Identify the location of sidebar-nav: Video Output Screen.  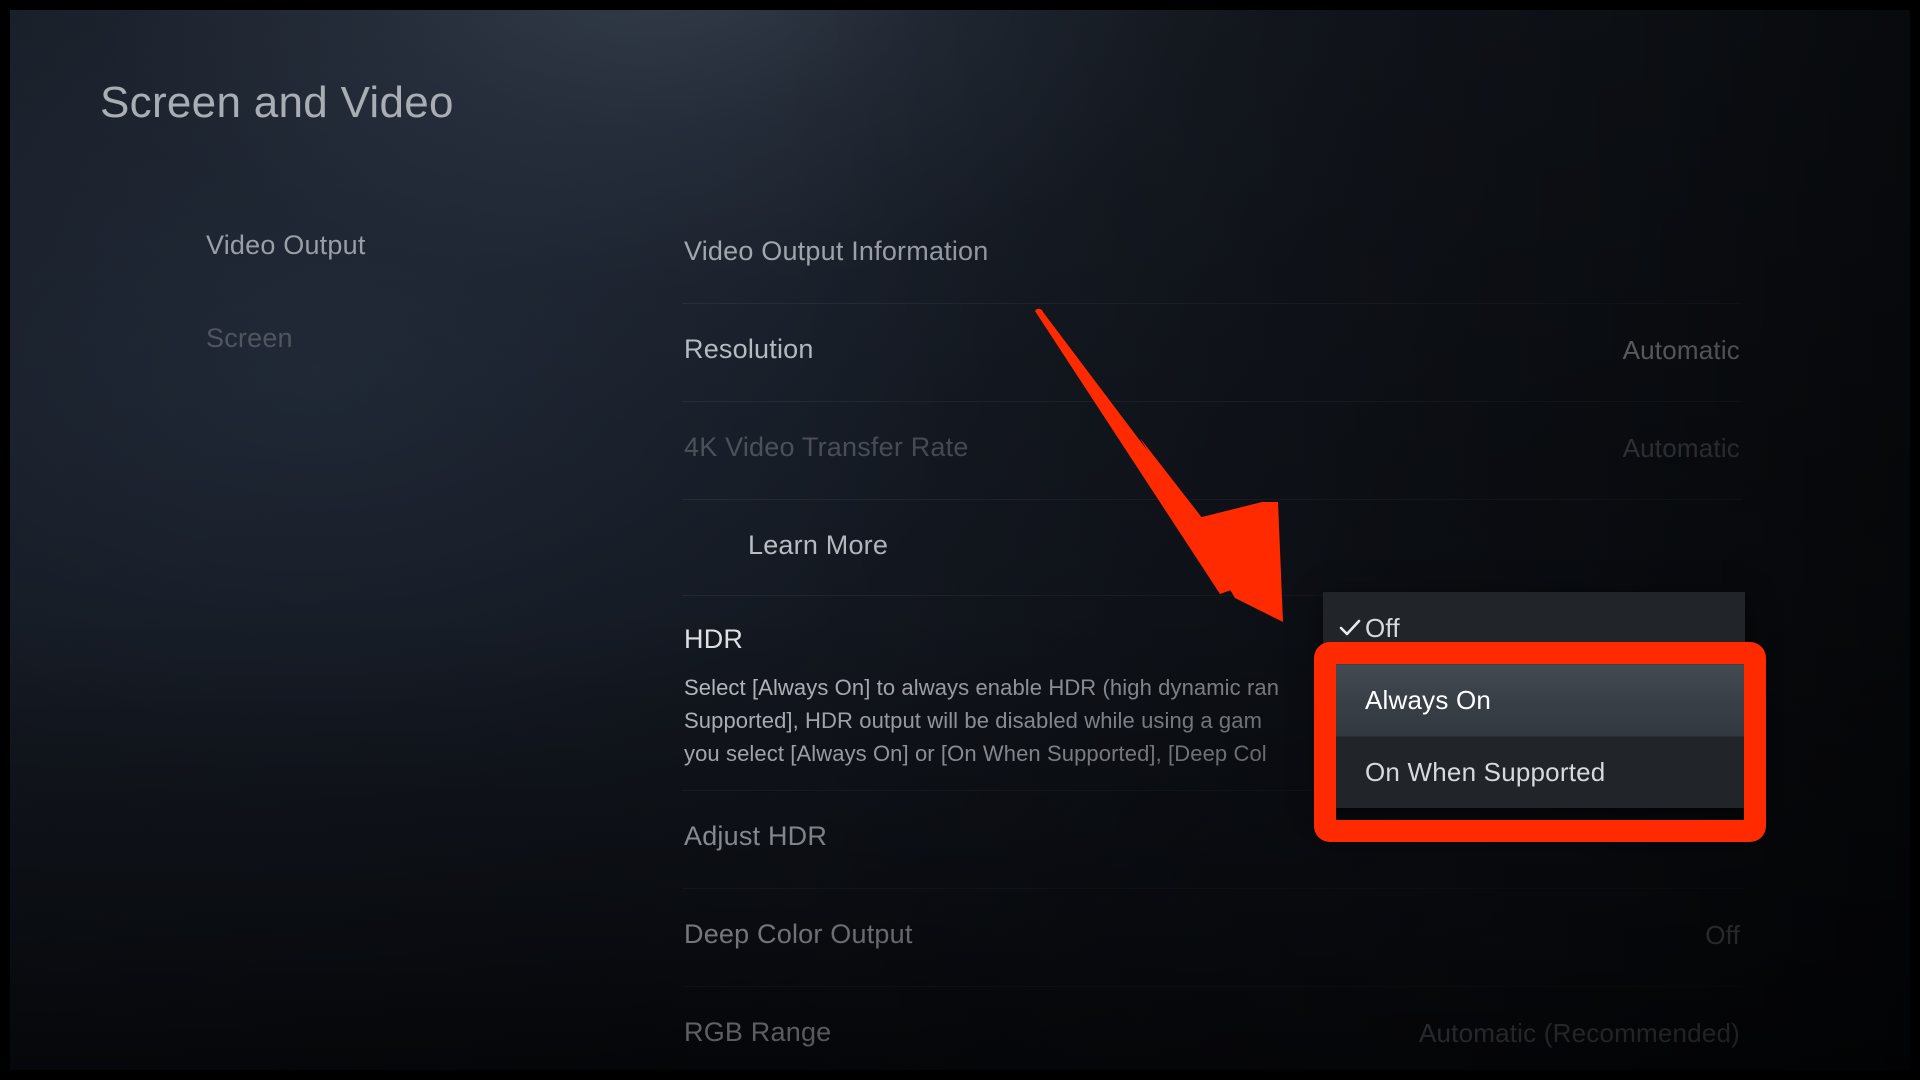
(376, 309).